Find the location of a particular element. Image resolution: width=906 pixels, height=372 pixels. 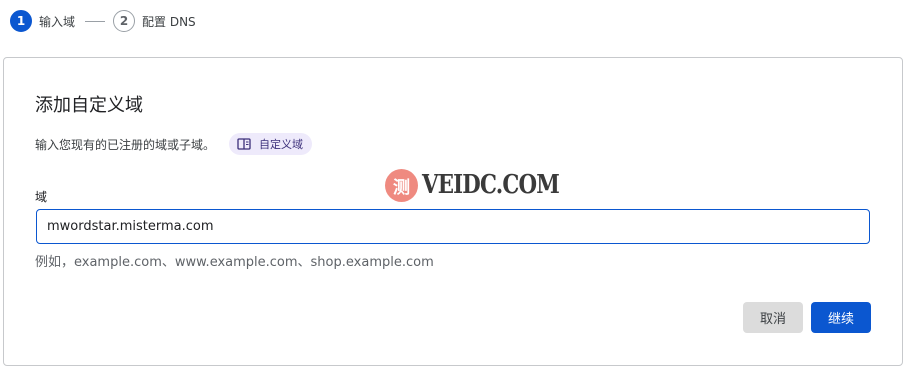

custom-domain-doc-link: 自定义域 is located at coordinates (271, 144).